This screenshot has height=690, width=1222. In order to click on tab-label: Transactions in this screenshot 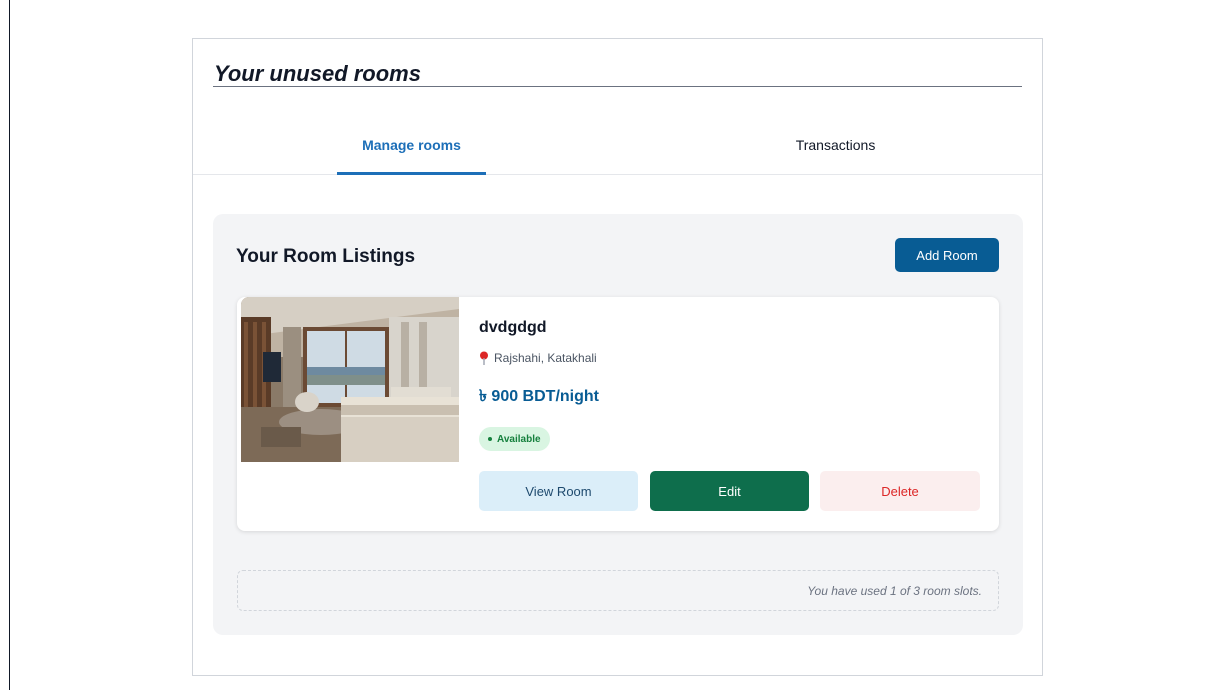, I will do `click(835, 145)`.